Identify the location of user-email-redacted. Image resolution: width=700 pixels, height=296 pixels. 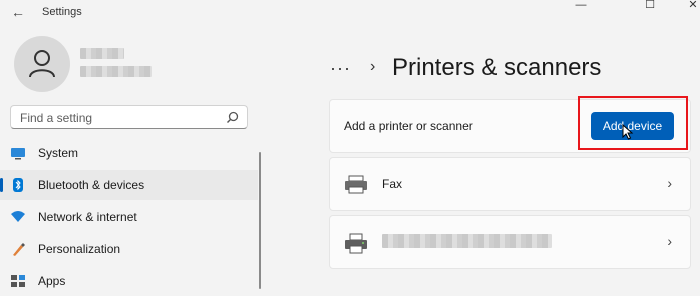
(116, 71).